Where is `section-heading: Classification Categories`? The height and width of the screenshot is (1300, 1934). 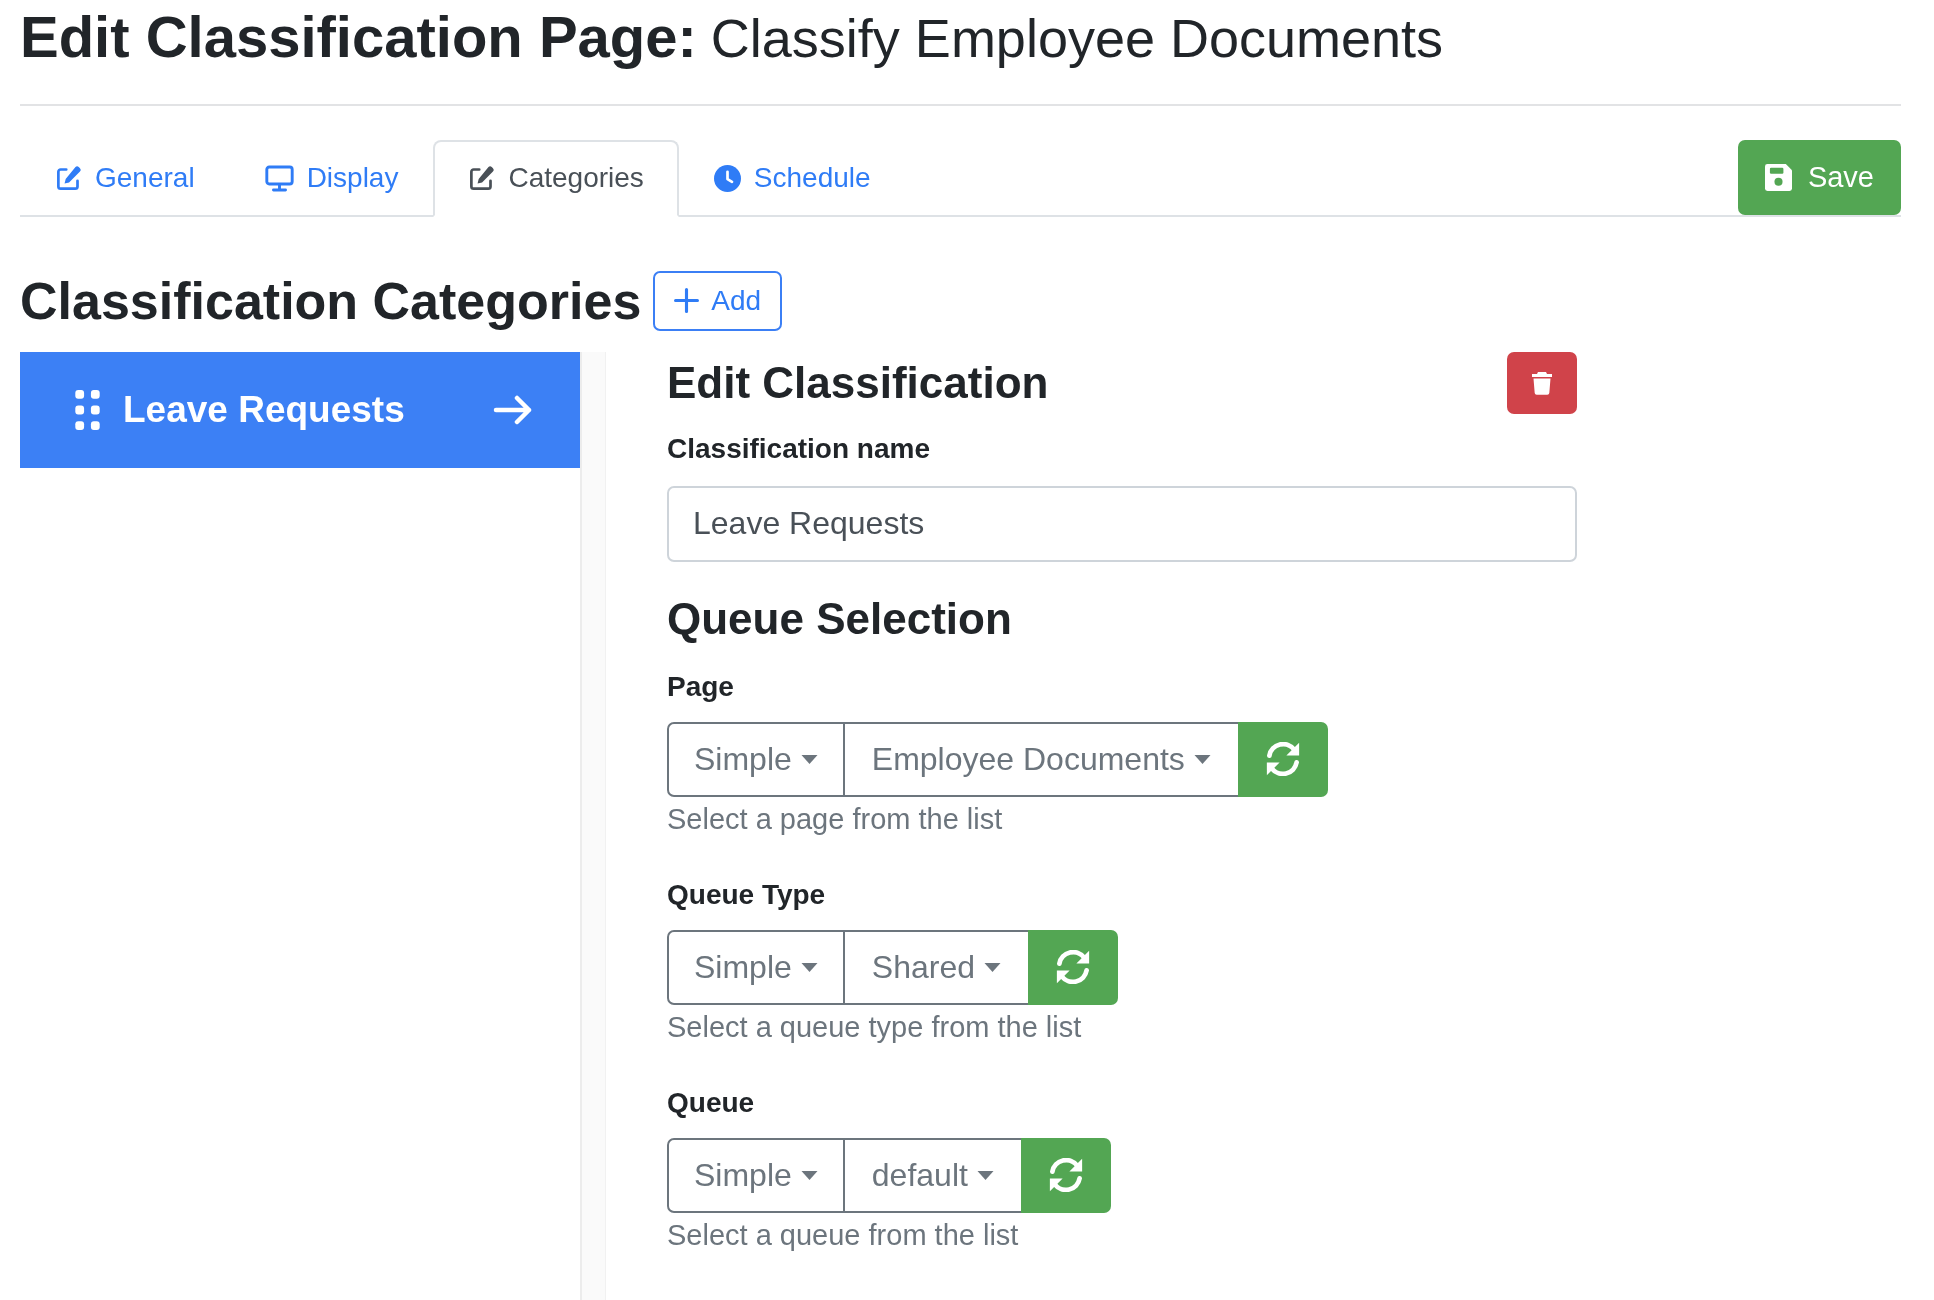 section-heading: Classification Categories is located at coordinates (331, 301).